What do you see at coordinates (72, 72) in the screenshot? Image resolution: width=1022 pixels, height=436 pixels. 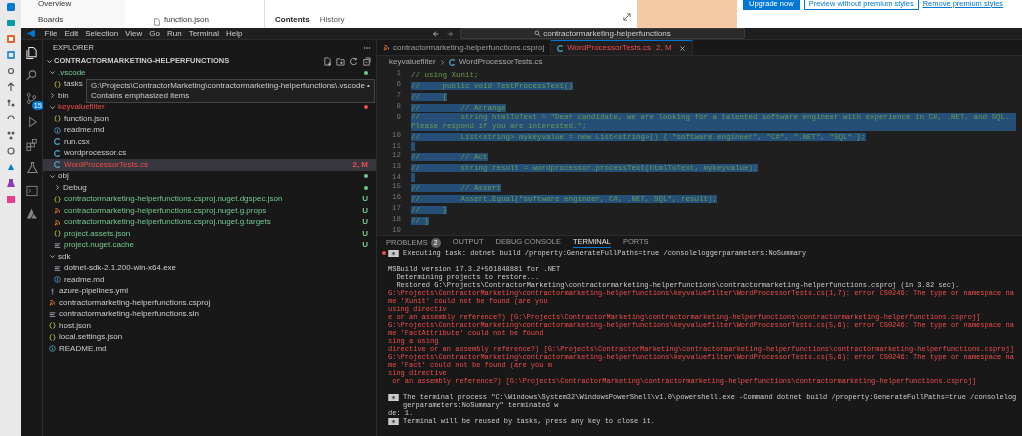 I see `file-name: .vscode` at bounding box center [72, 72].